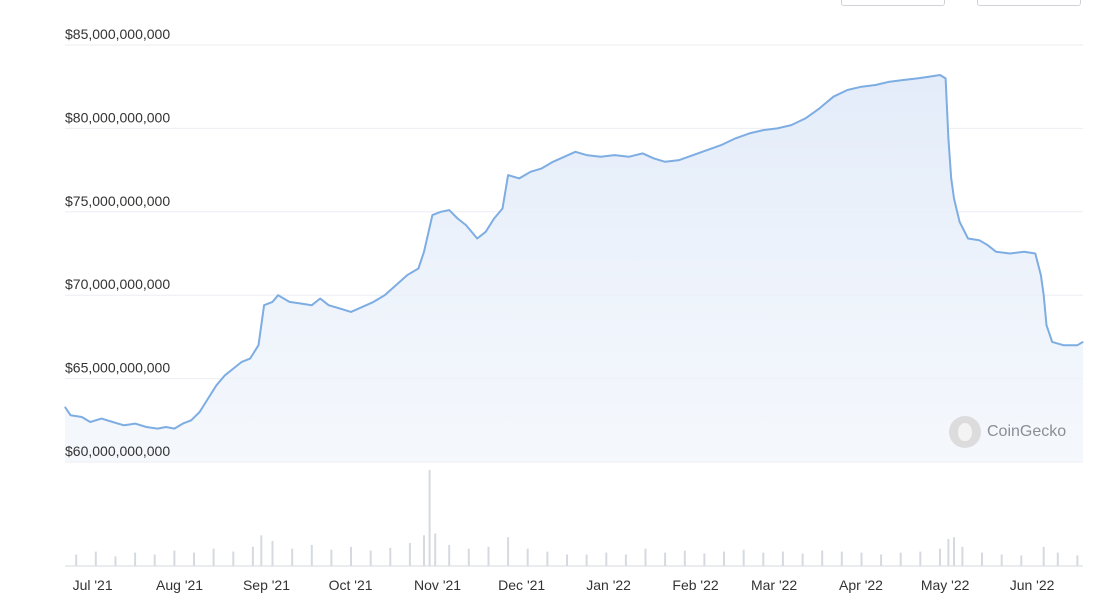  What do you see at coordinates (93, 585) in the screenshot?
I see `x-tick-label: Jul '21` at bounding box center [93, 585].